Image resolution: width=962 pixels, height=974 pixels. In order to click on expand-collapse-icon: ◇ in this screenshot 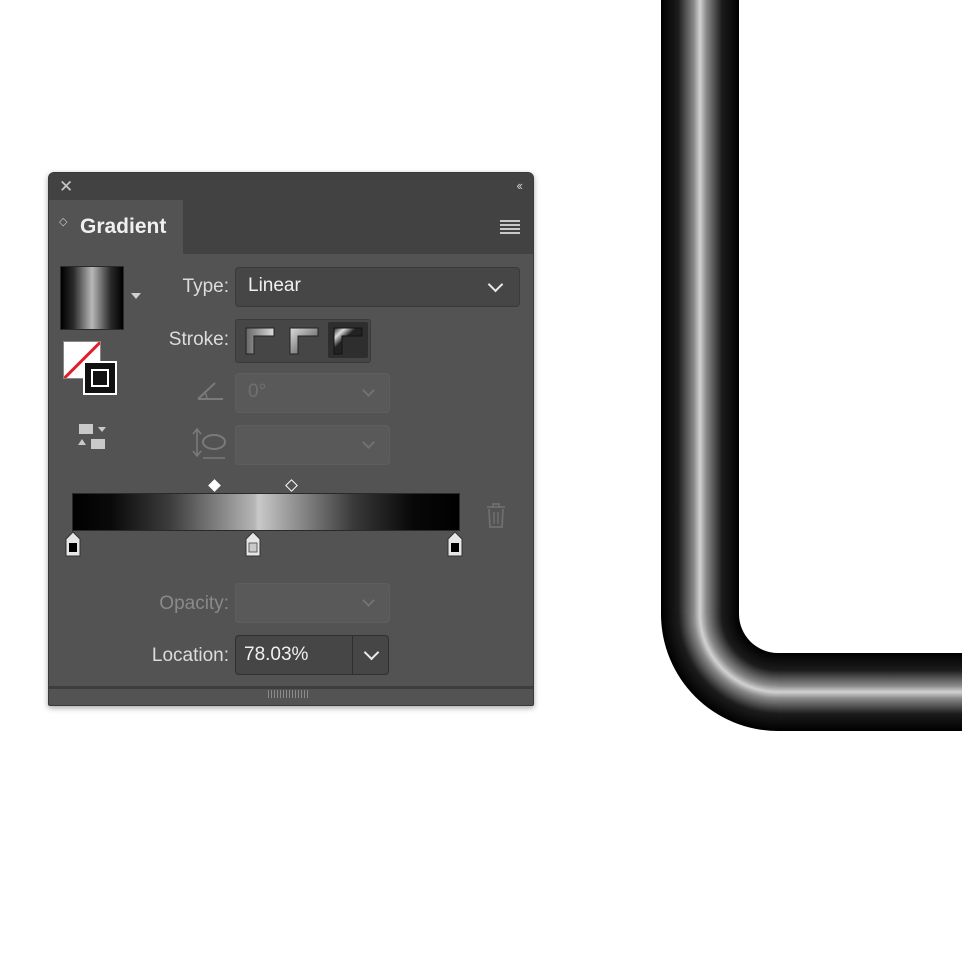, I will do `click(63, 222)`.